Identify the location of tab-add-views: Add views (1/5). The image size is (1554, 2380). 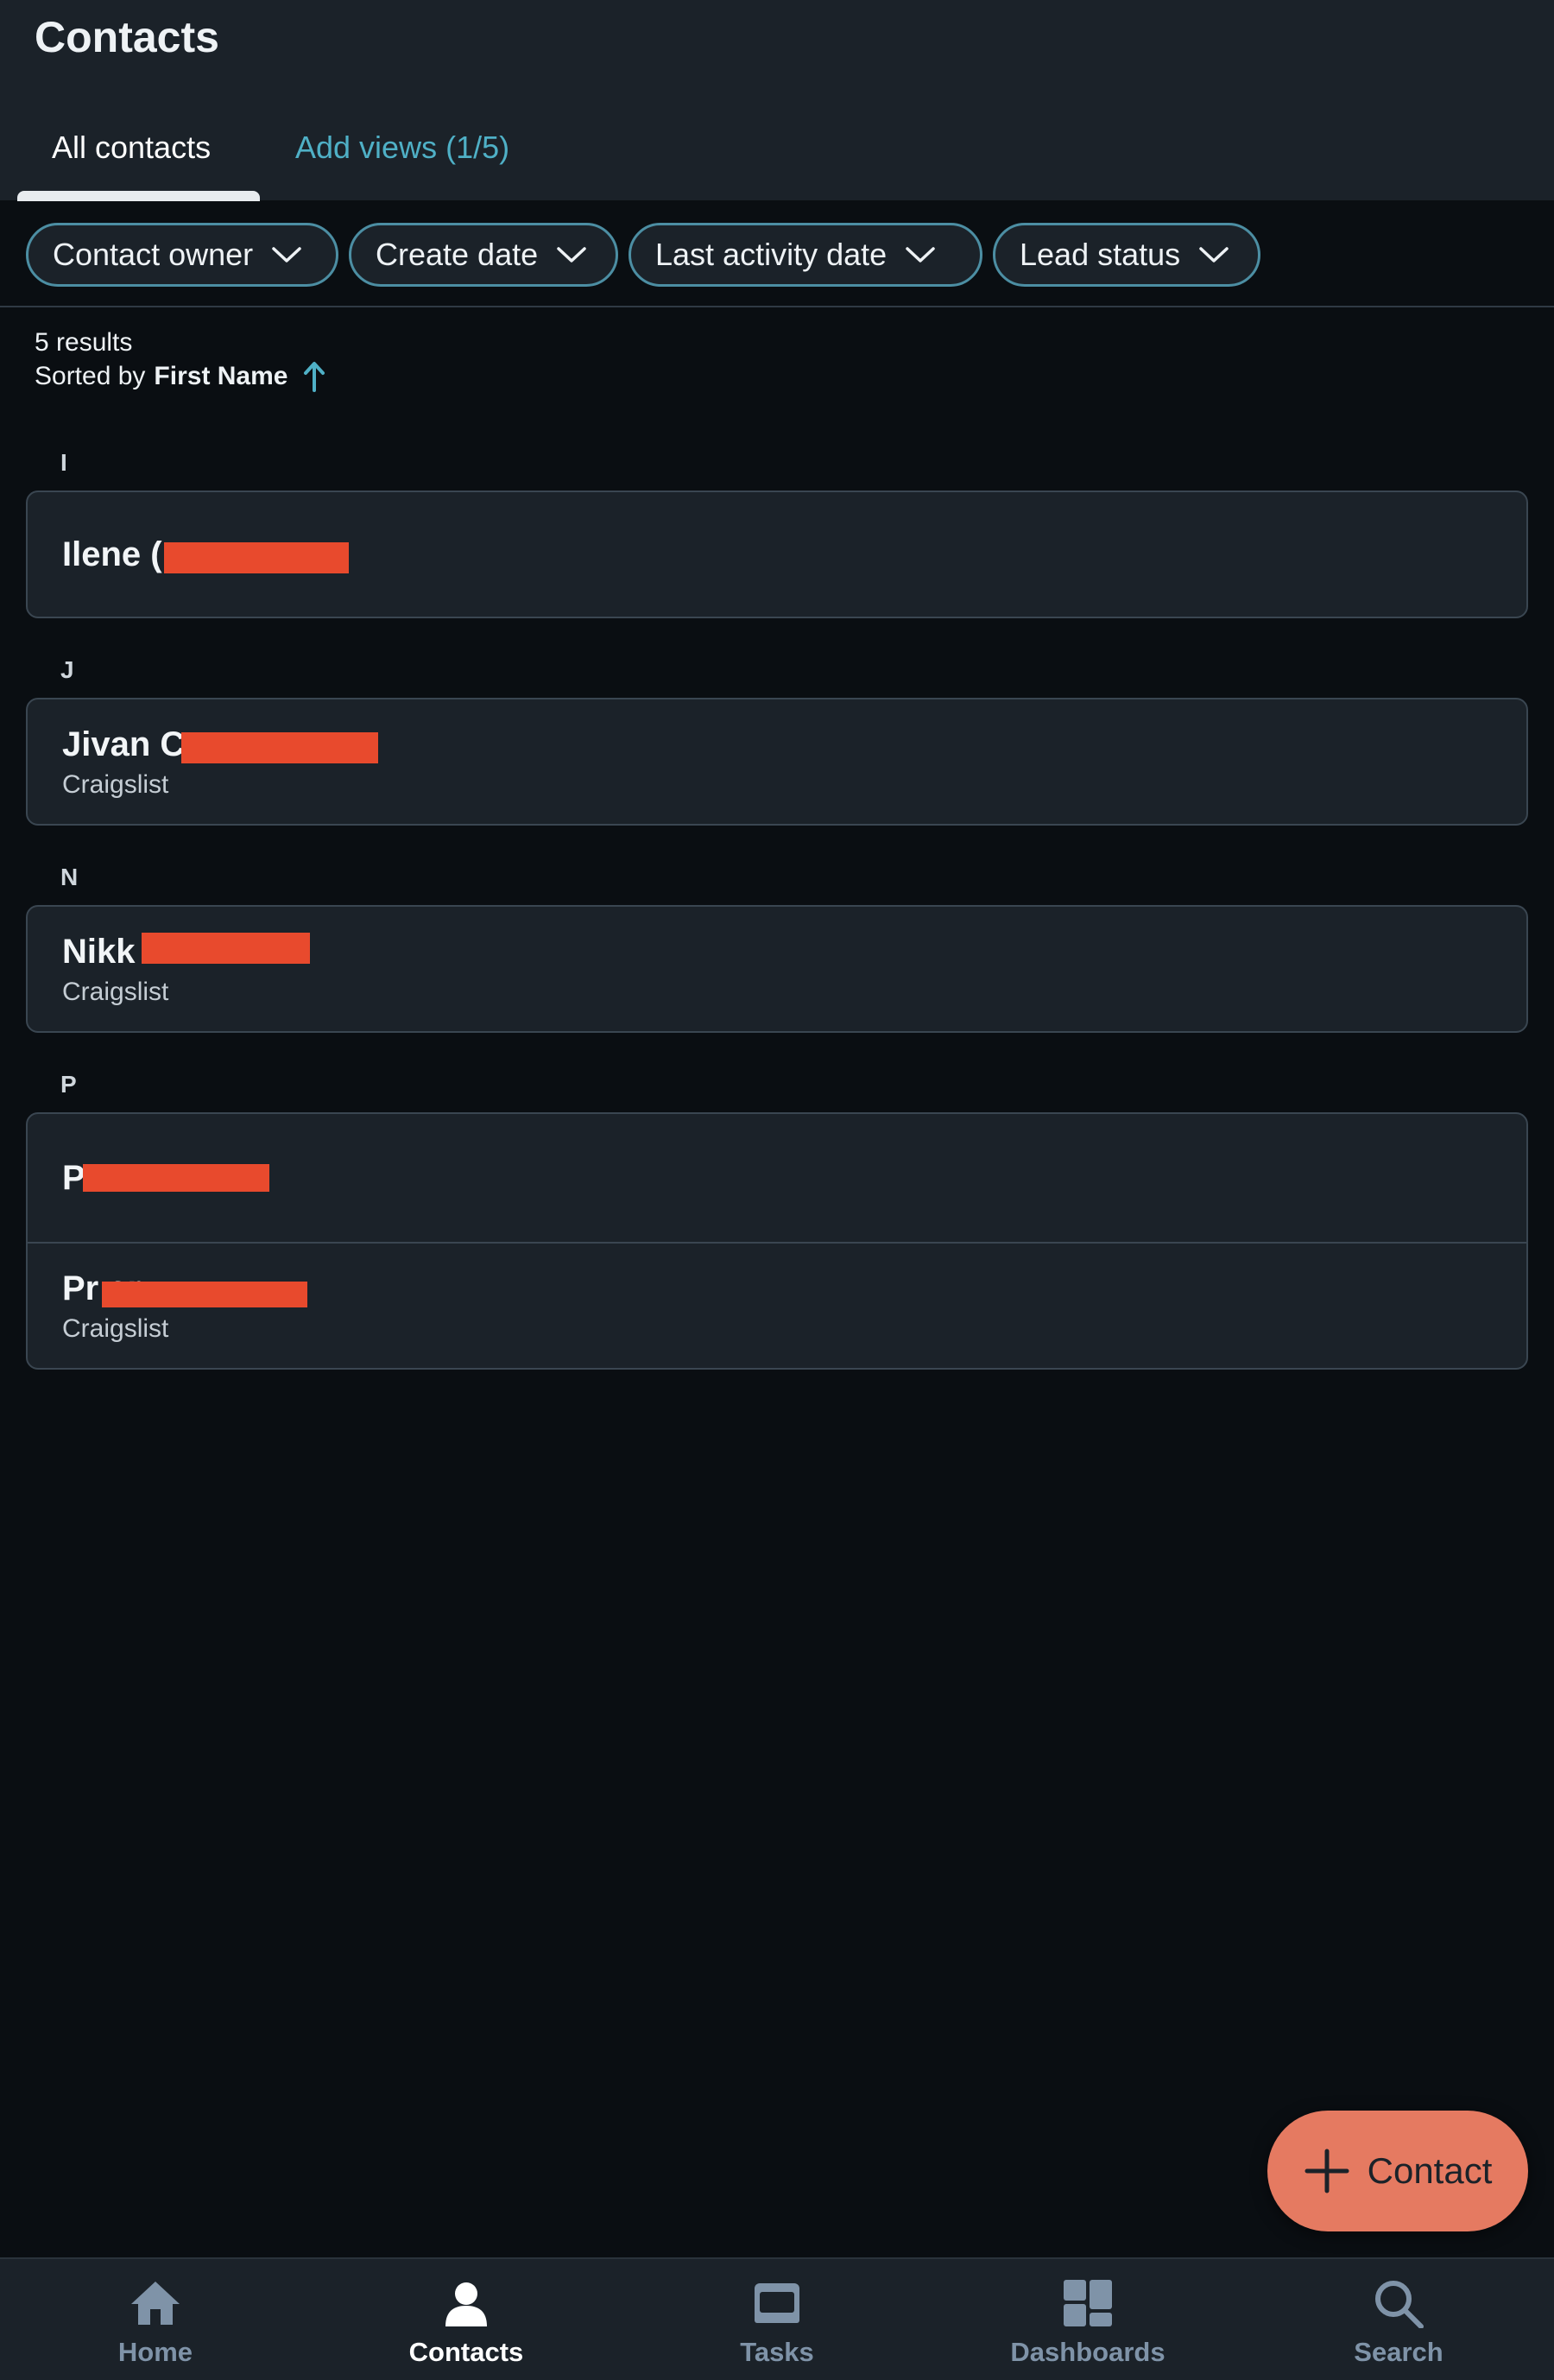
(402, 148).